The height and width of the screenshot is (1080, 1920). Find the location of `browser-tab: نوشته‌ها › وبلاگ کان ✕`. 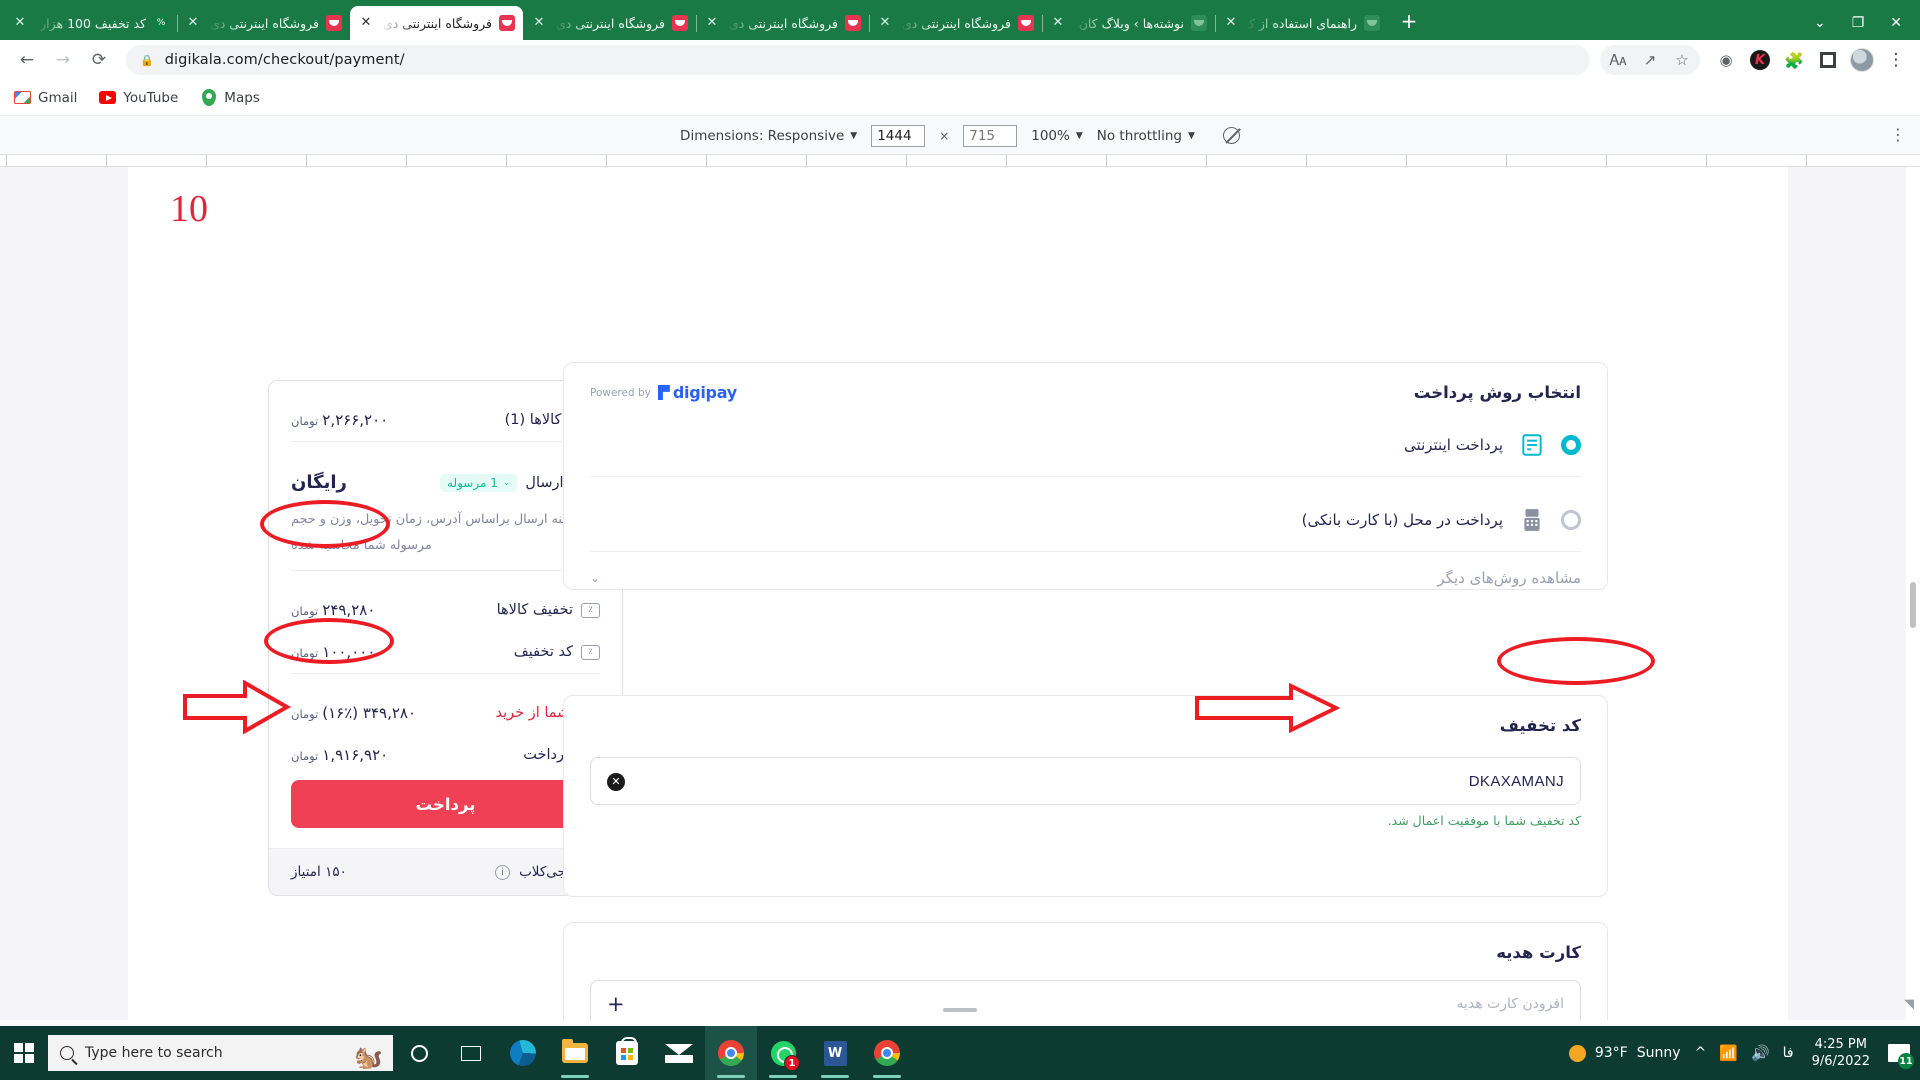

browser-tab: نوشته‌ها › وبلاگ کان ✕ is located at coordinates (1128, 23).